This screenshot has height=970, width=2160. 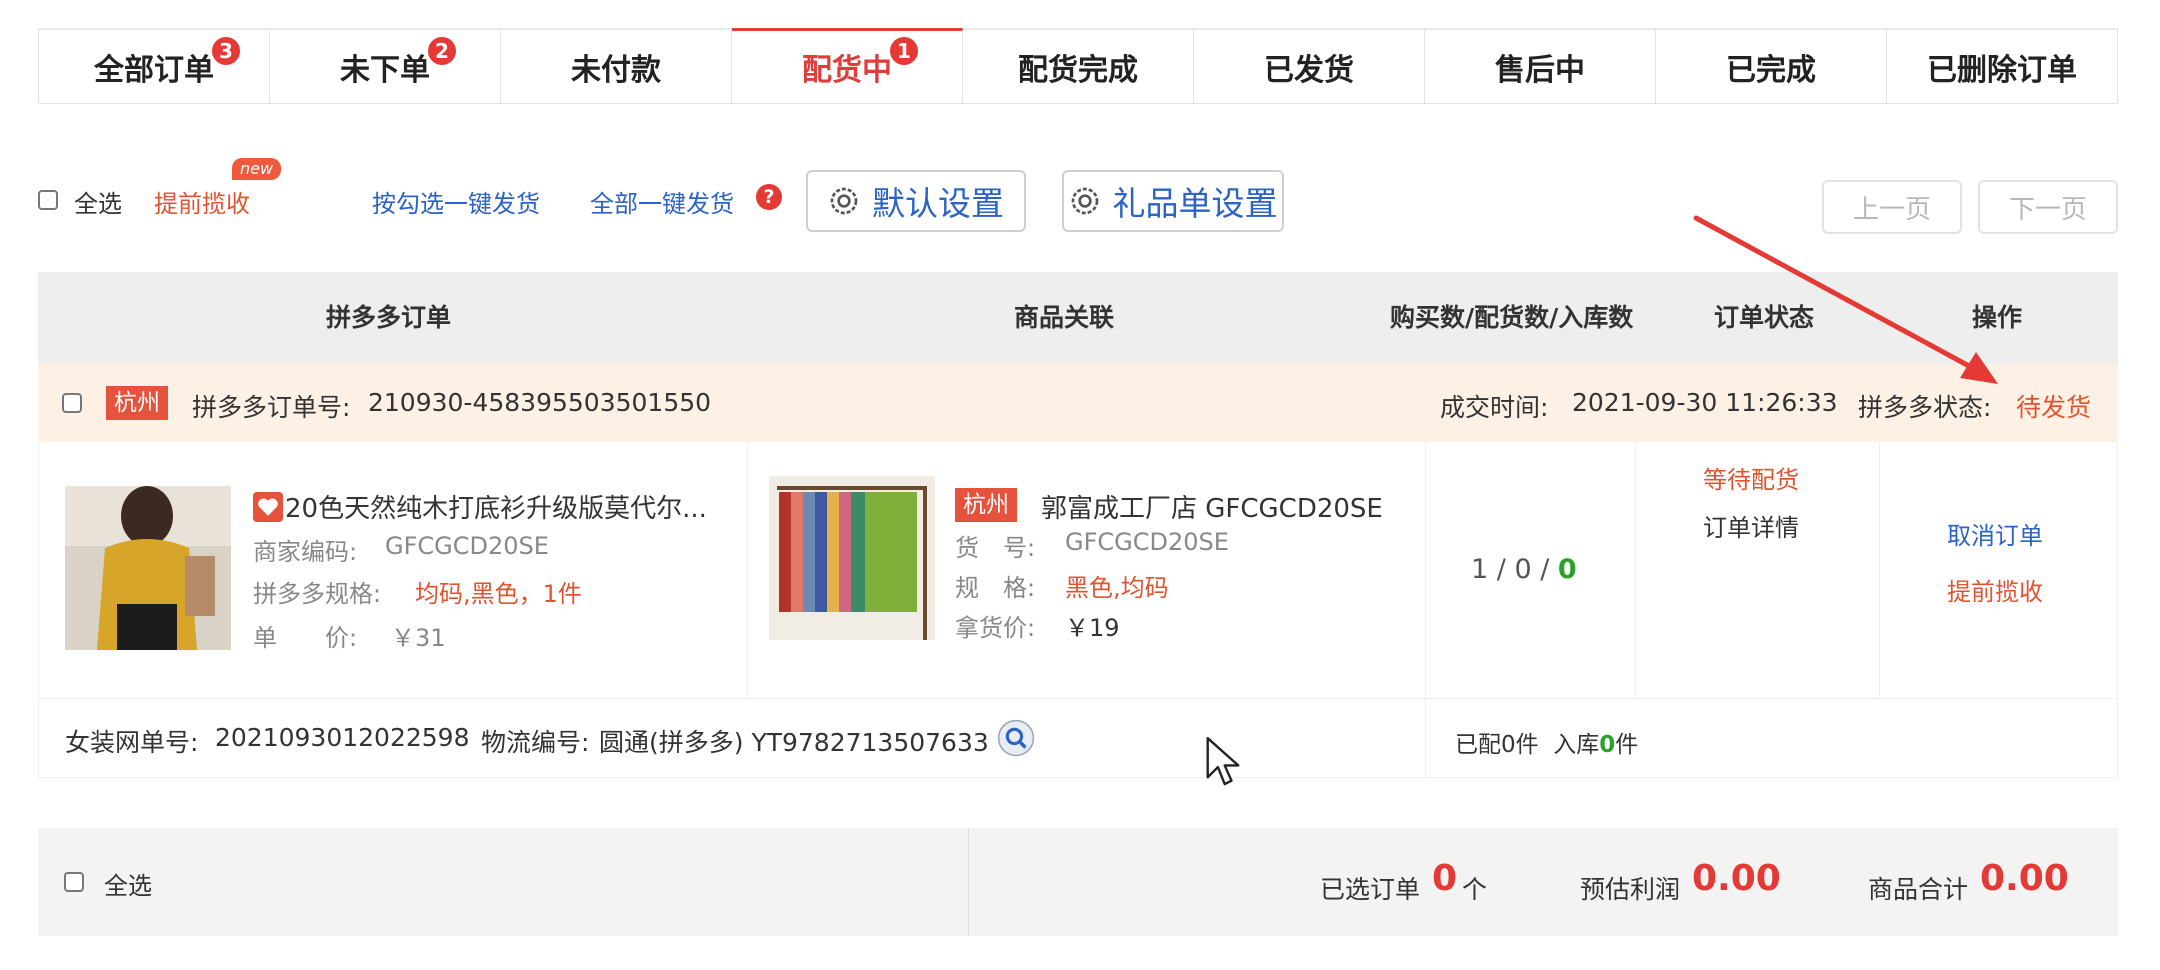 What do you see at coordinates (1147, 542) in the screenshot?
I see `goods-no: GFCGCD20SE` at bounding box center [1147, 542].